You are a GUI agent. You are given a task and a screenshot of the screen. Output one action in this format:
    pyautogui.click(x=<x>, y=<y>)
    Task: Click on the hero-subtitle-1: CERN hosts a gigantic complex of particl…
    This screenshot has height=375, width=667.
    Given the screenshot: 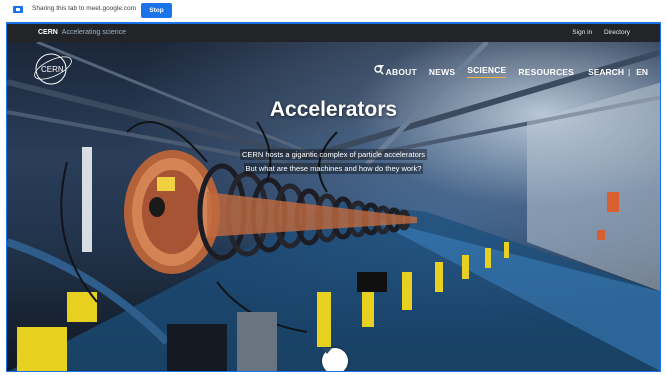 What is the action you would take?
    pyautogui.click(x=333, y=154)
    